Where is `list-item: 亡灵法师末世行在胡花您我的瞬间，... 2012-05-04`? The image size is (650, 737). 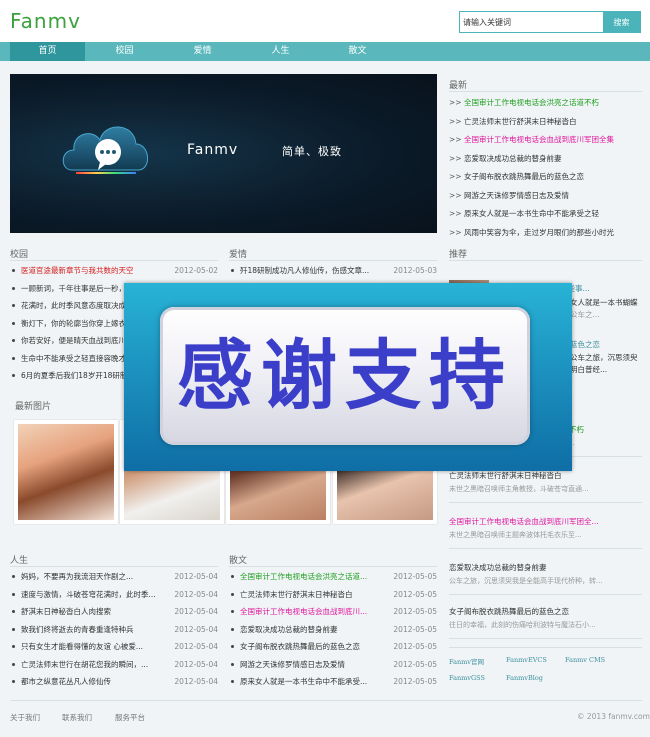
list-item: 亡灵法师末世行在胡花您我的瞬间，... 2012-05-04 is located at coordinates (114, 664).